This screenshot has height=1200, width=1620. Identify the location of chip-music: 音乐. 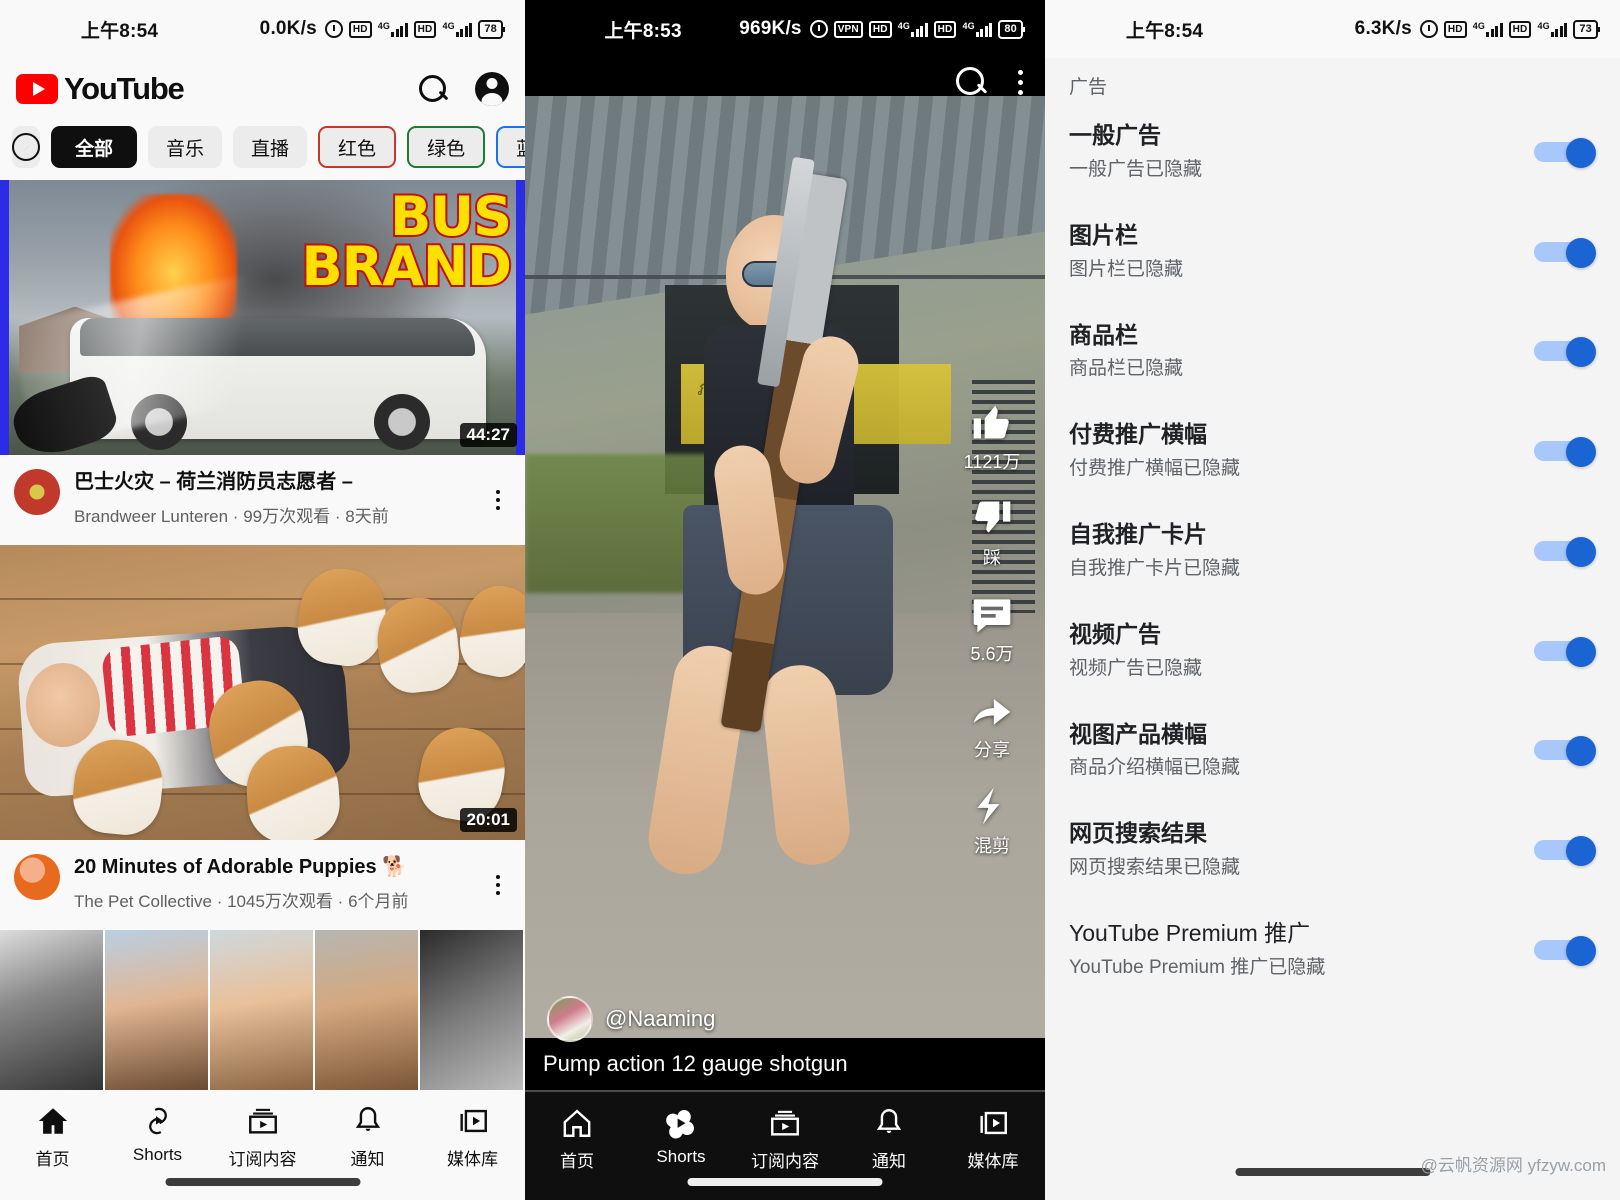
(185, 147).